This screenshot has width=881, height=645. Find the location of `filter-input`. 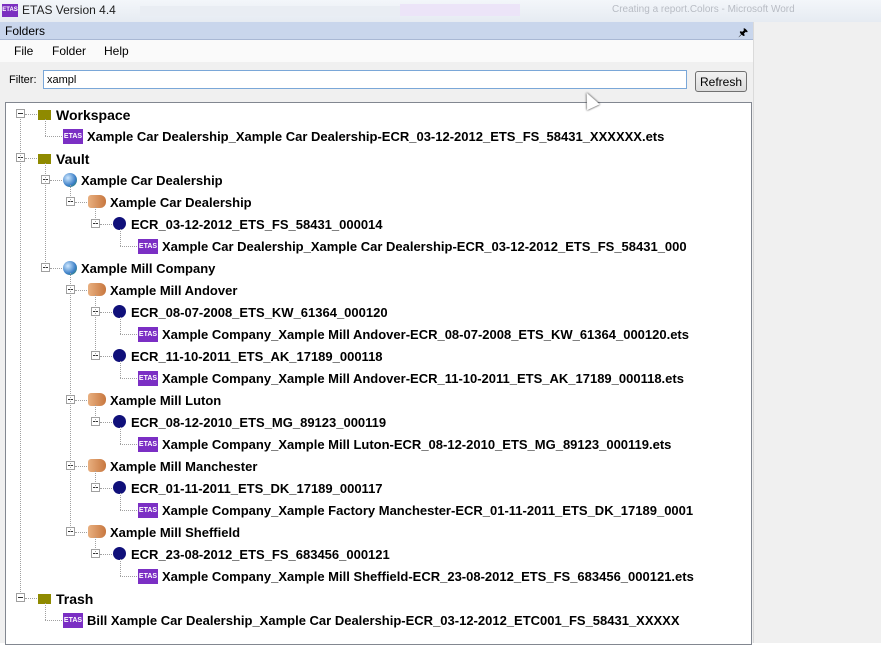

filter-input is located at coordinates (365, 79).